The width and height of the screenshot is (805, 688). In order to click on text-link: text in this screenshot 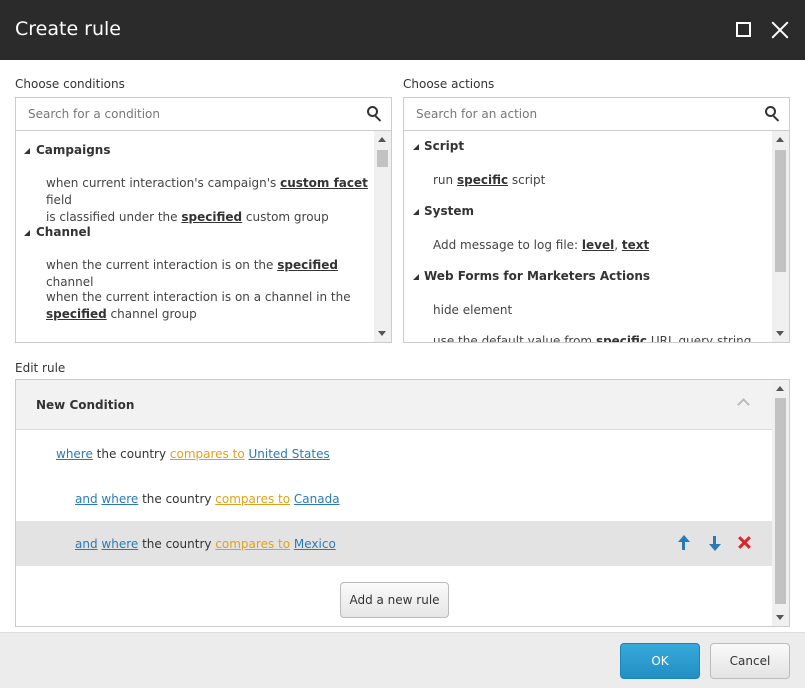, I will do `click(635, 245)`.